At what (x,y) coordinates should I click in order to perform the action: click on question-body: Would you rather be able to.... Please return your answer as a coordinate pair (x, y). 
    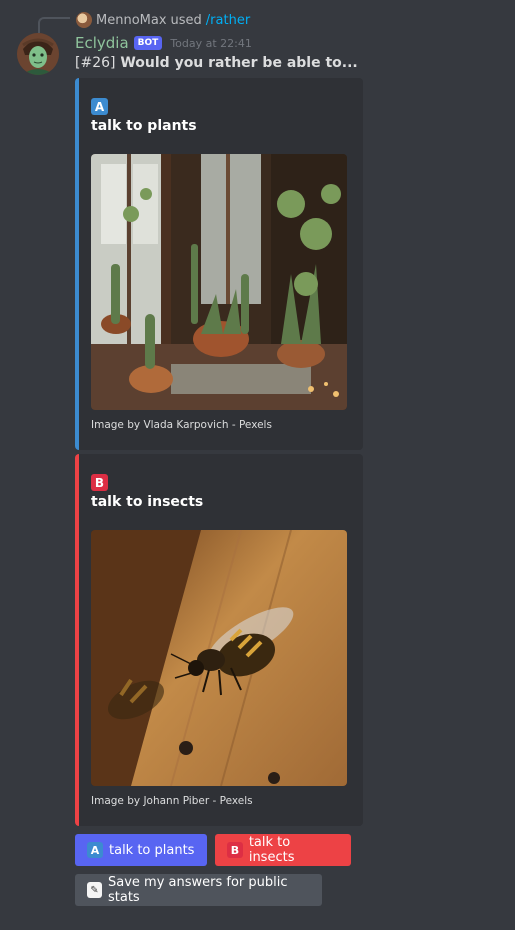
    Looking at the image, I should click on (239, 63).